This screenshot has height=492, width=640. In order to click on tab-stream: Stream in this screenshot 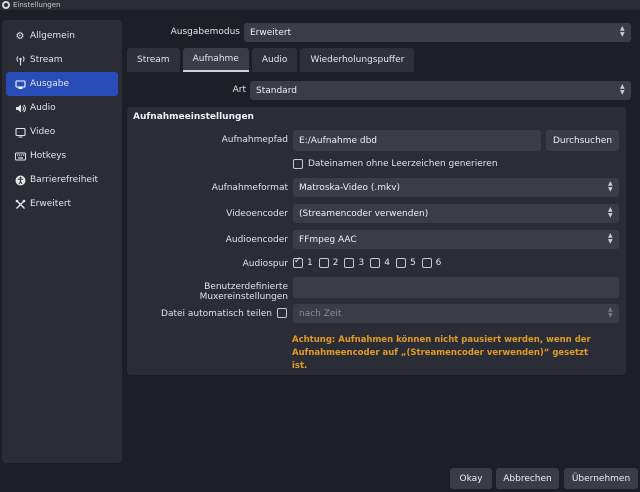, I will do `click(153, 60)`.